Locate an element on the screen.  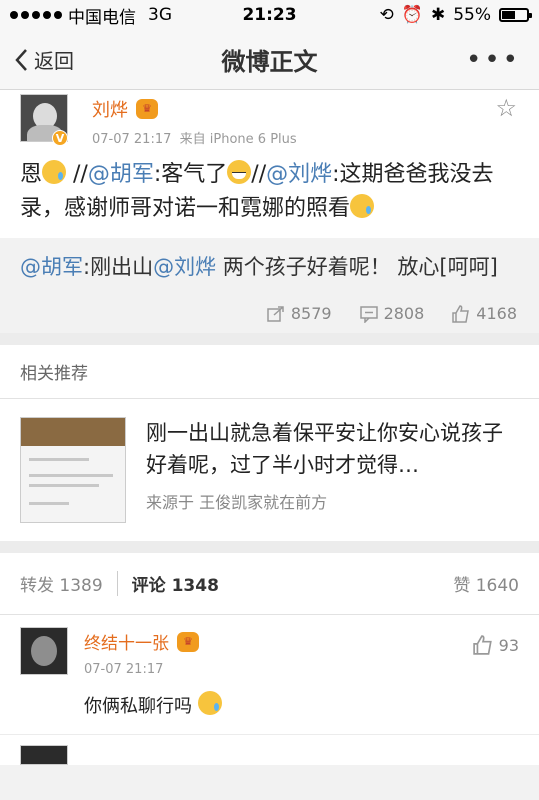
battery-percent: 55% is located at coordinates (472, 15).